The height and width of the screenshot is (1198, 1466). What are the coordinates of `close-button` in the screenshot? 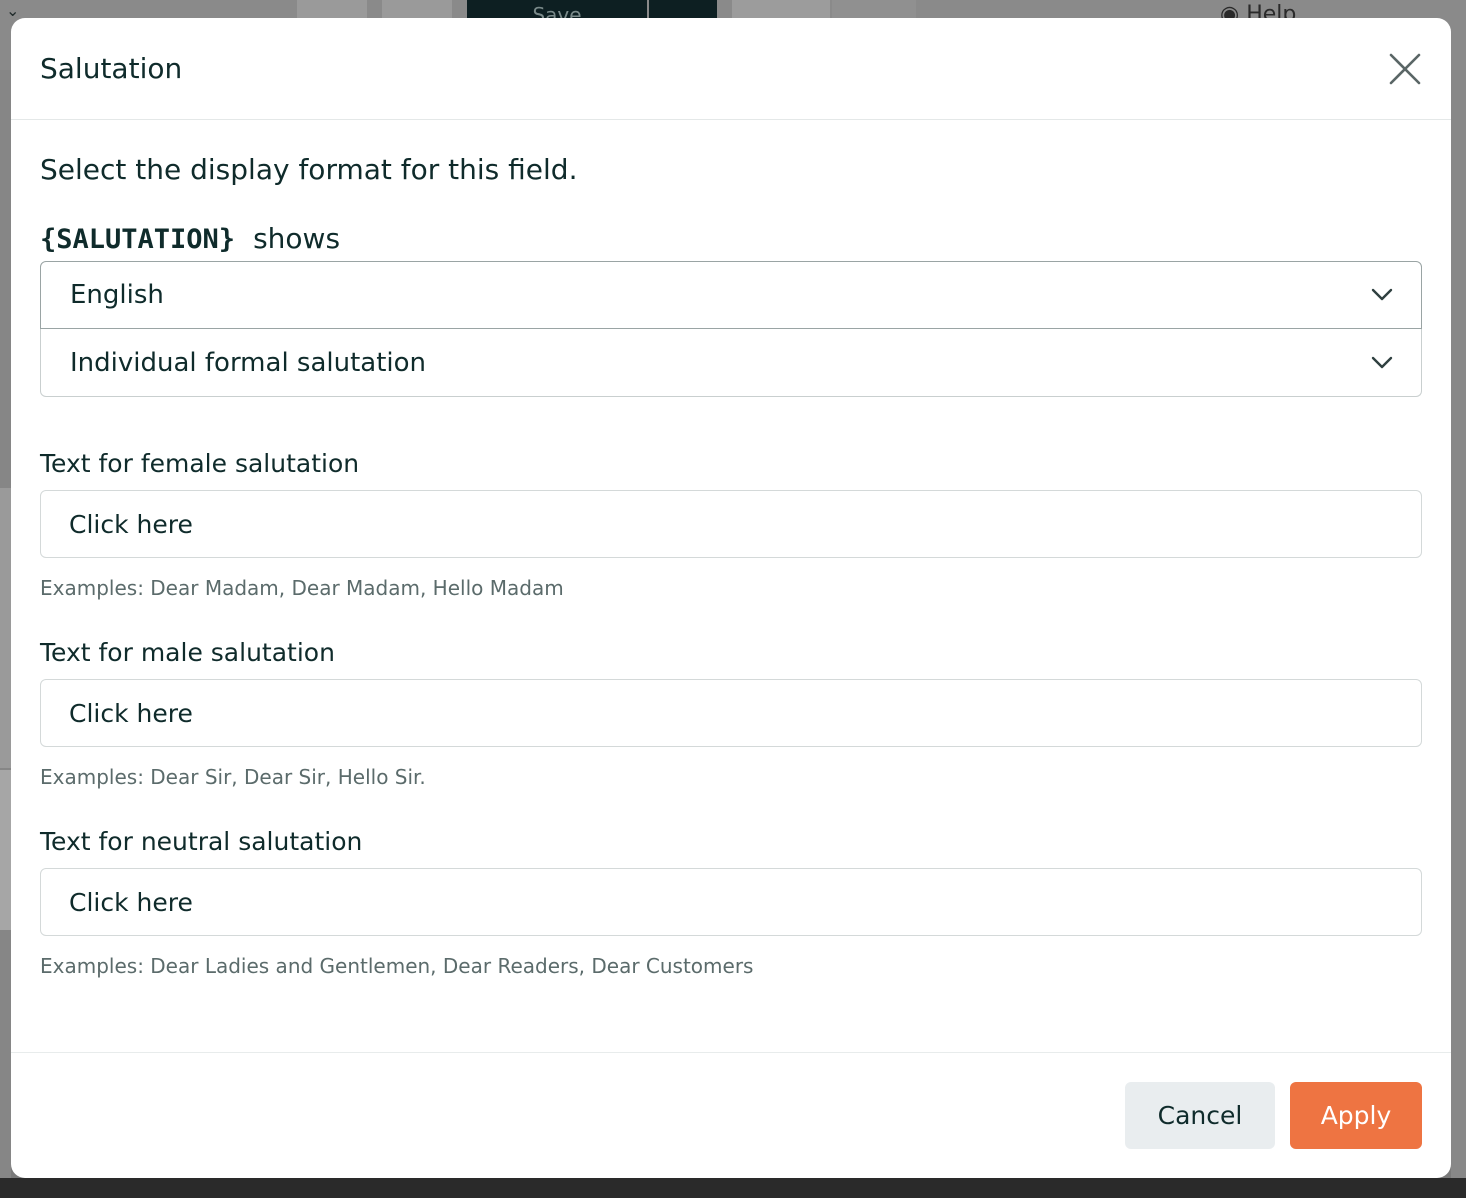 It's located at (1405, 69).